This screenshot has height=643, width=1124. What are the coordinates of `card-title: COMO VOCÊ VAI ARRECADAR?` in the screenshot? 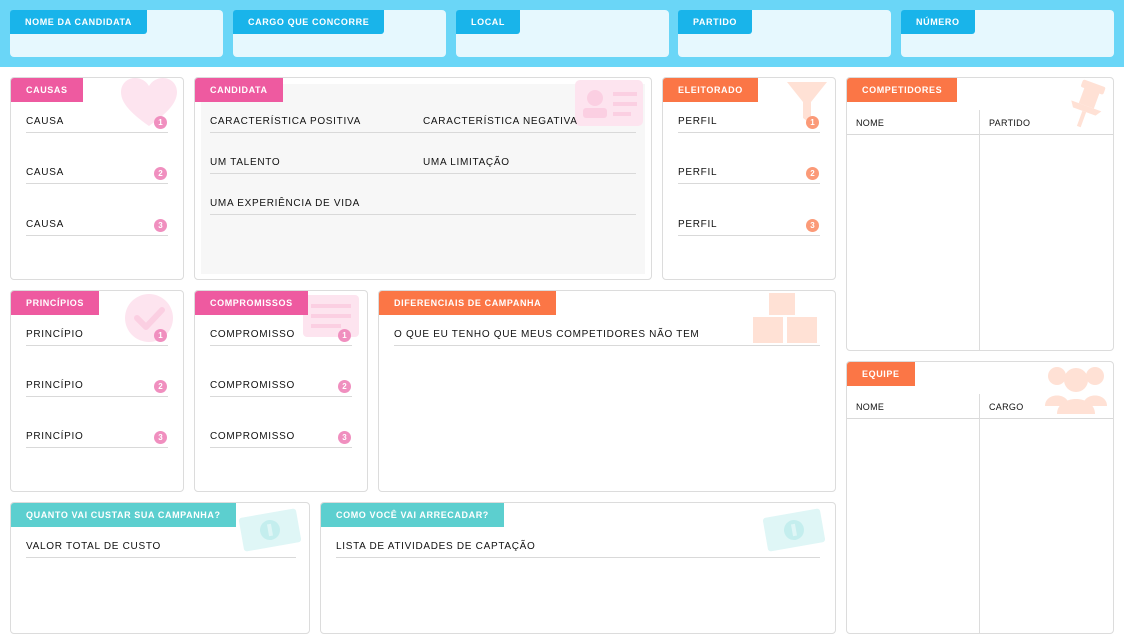 It's located at (412, 515).